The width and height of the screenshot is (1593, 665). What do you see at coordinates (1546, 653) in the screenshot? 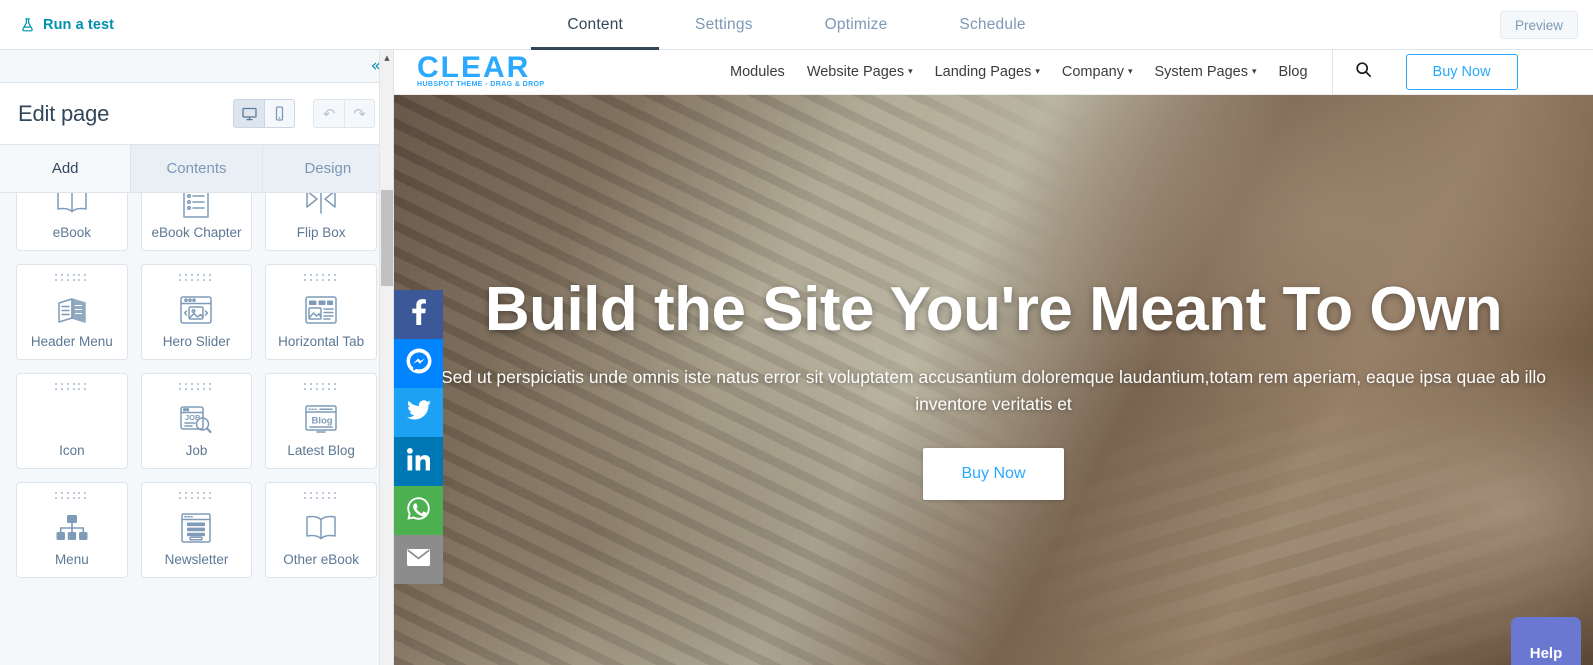
I see `help-button-label: Help` at bounding box center [1546, 653].